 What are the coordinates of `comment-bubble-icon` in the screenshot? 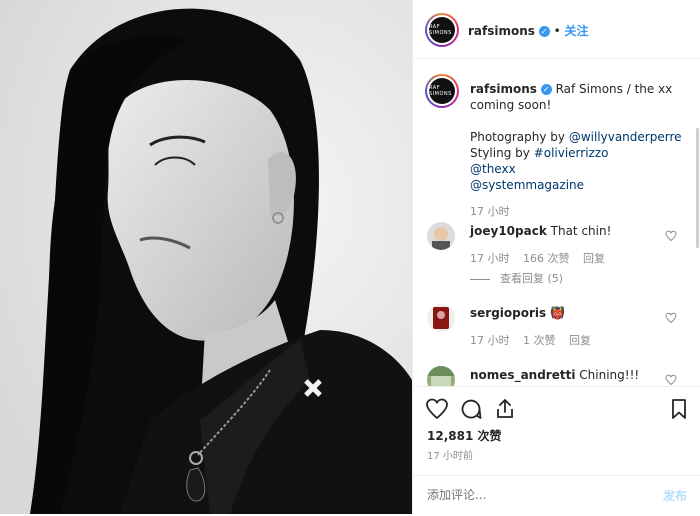 It's located at (471, 409).